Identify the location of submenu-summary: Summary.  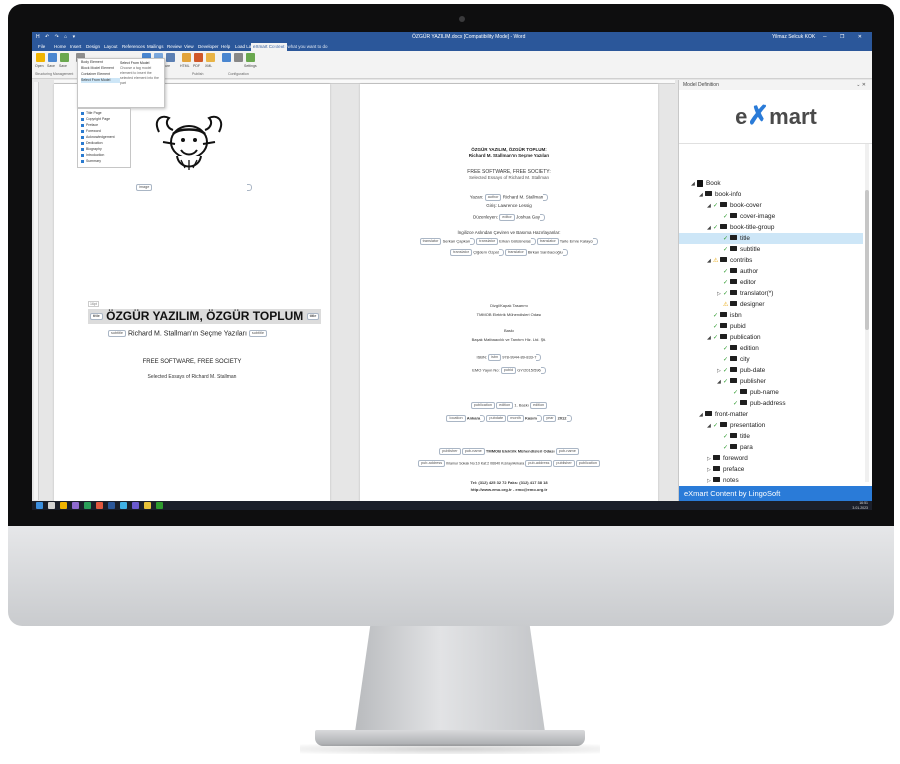
(105, 161).